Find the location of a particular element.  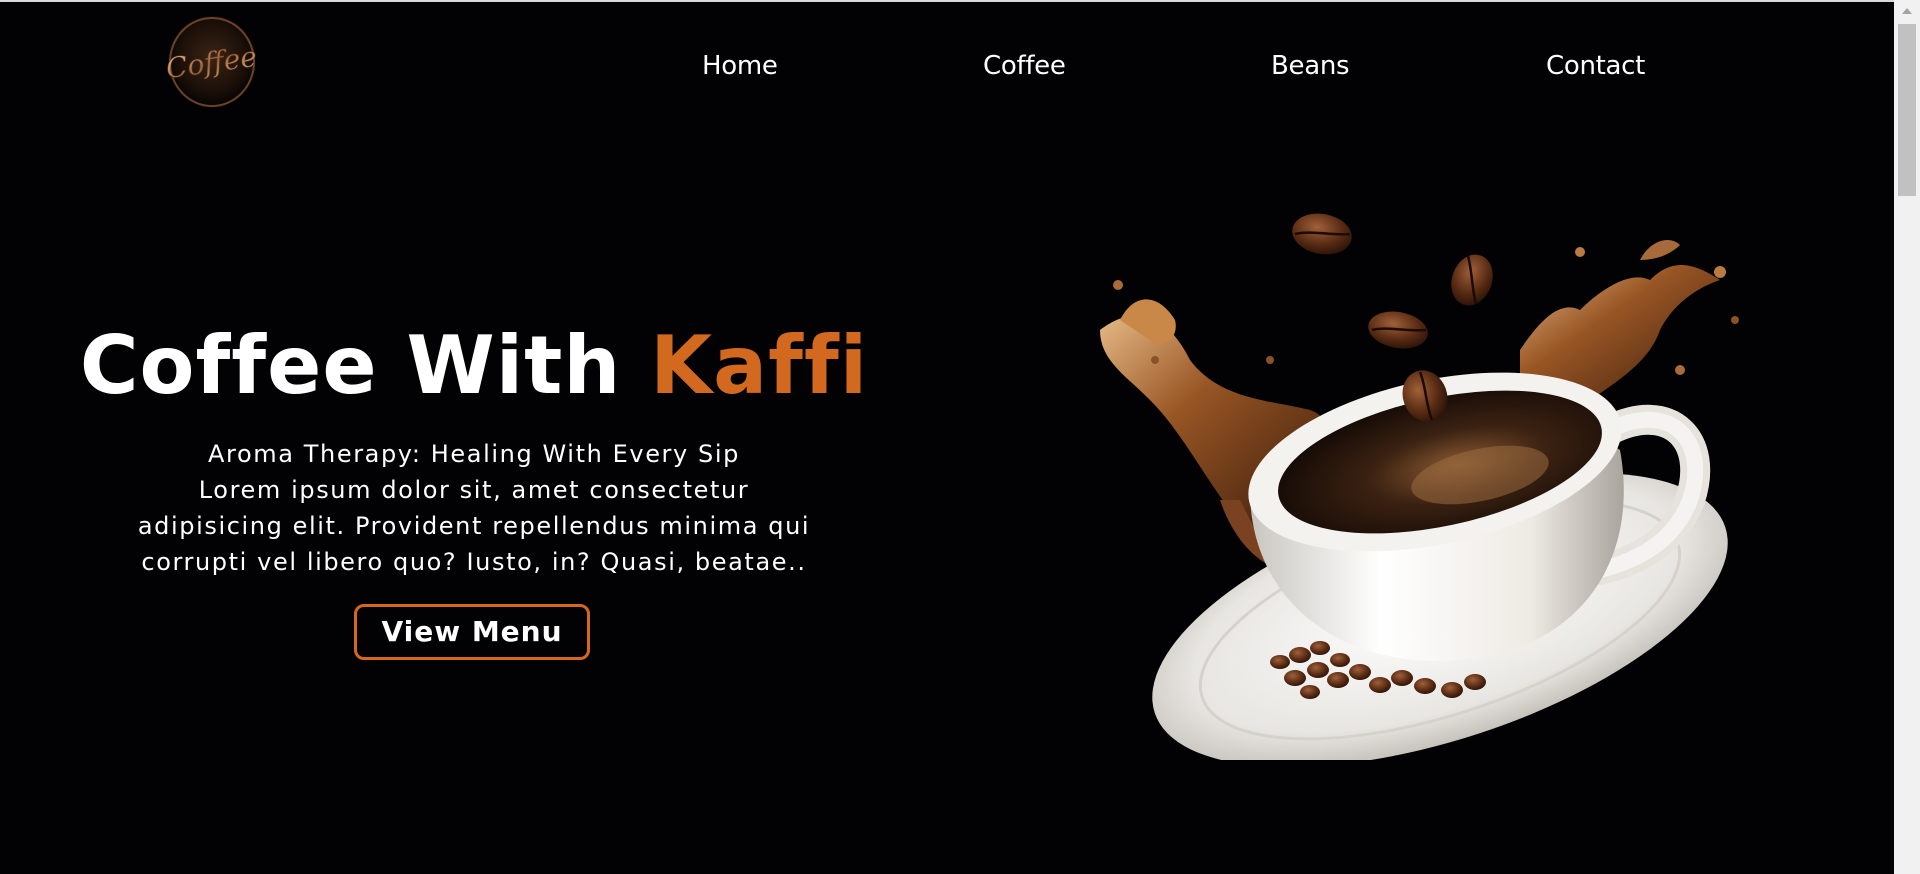

hero-subtitle-line: Aroma Therapy: Healing With Every Sip is located at coordinates (474, 454).